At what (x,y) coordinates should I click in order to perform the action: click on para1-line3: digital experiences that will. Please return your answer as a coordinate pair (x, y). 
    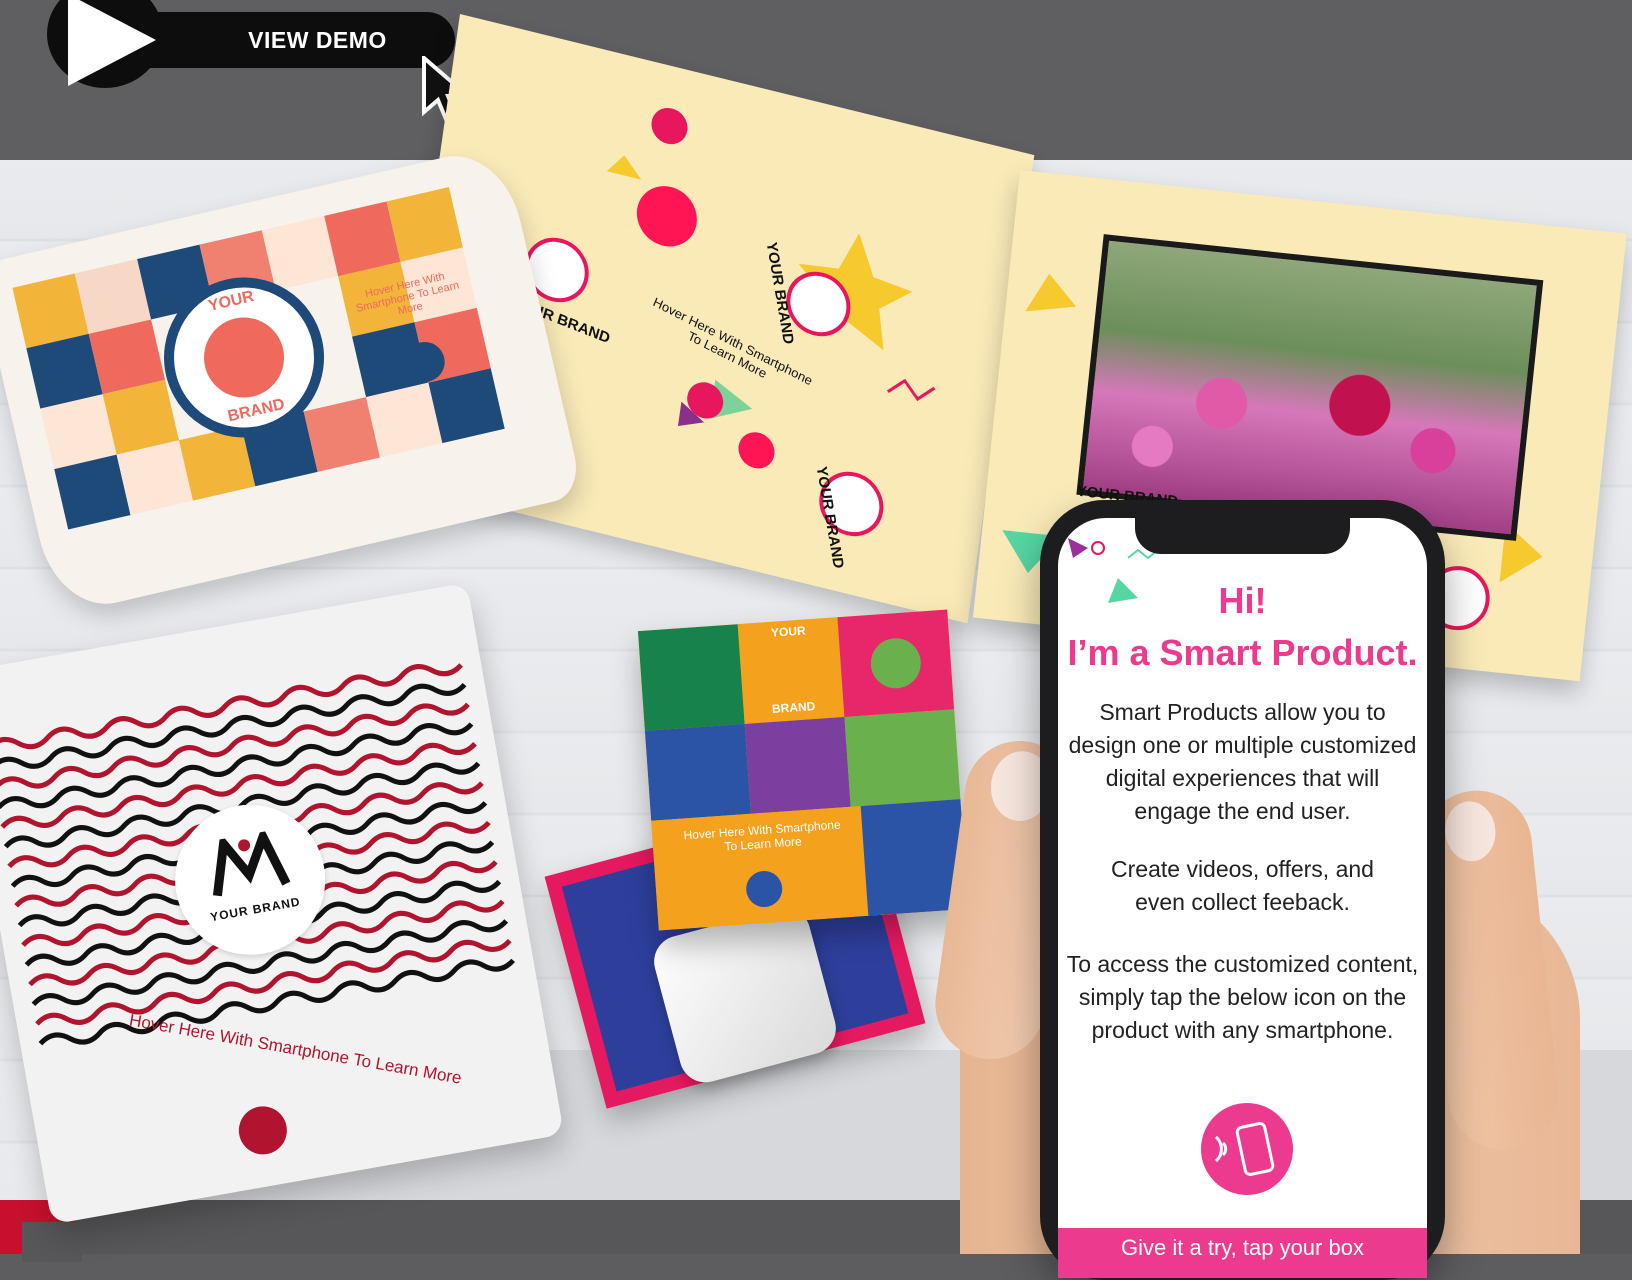
    Looking at the image, I should click on (1242, 778).